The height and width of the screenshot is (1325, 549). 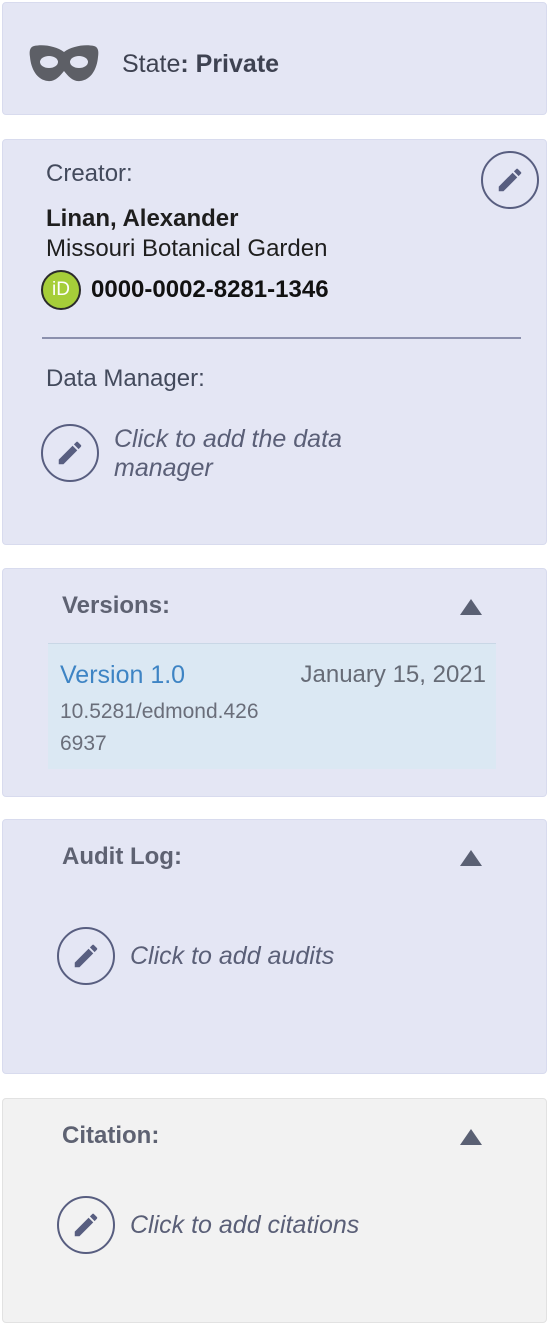 I want to click on state-panel: State: Private, so click(x=274, y=58).